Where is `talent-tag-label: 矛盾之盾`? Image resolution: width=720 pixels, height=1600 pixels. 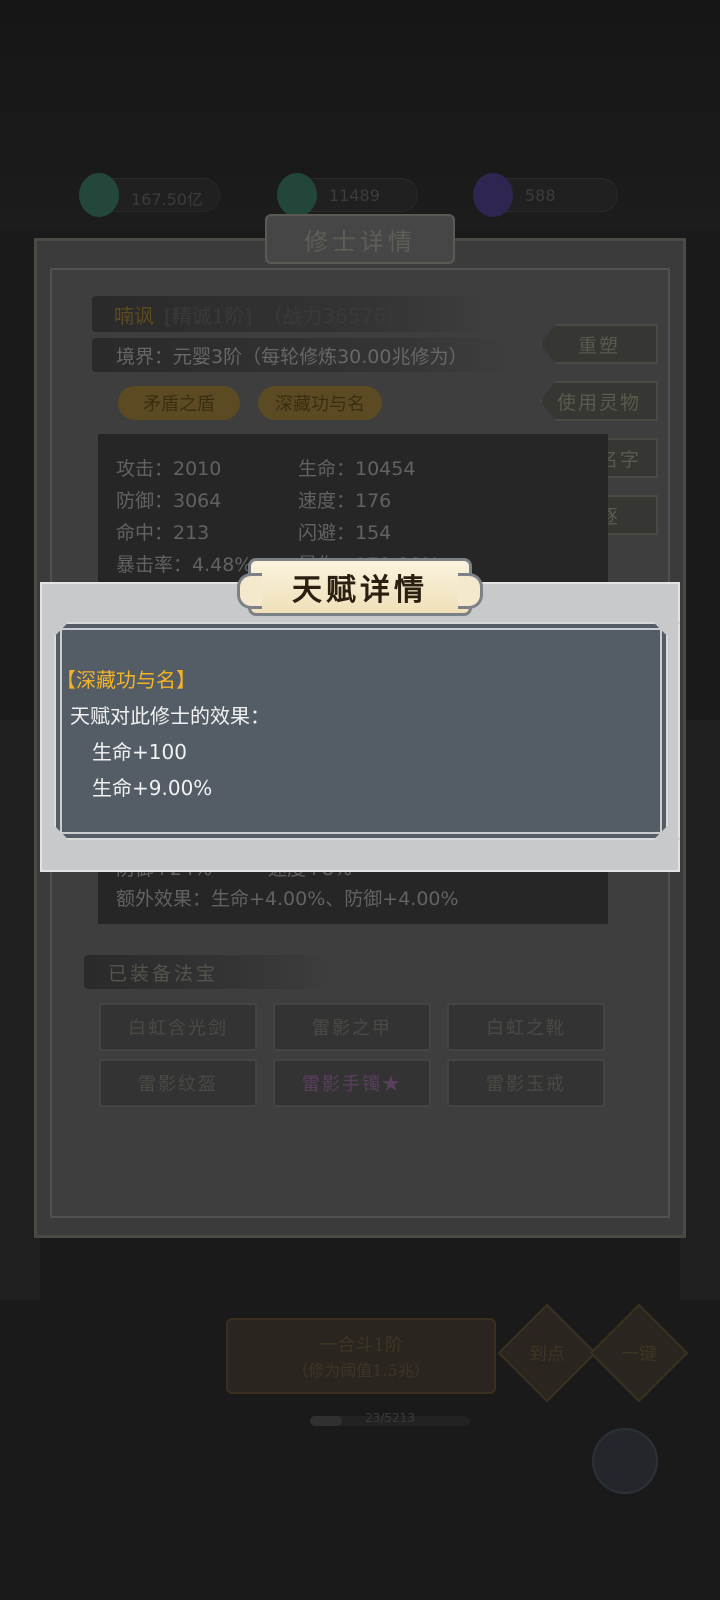
talent-tag-label: 矛盾之盾 is located at coordinates (179, 404).